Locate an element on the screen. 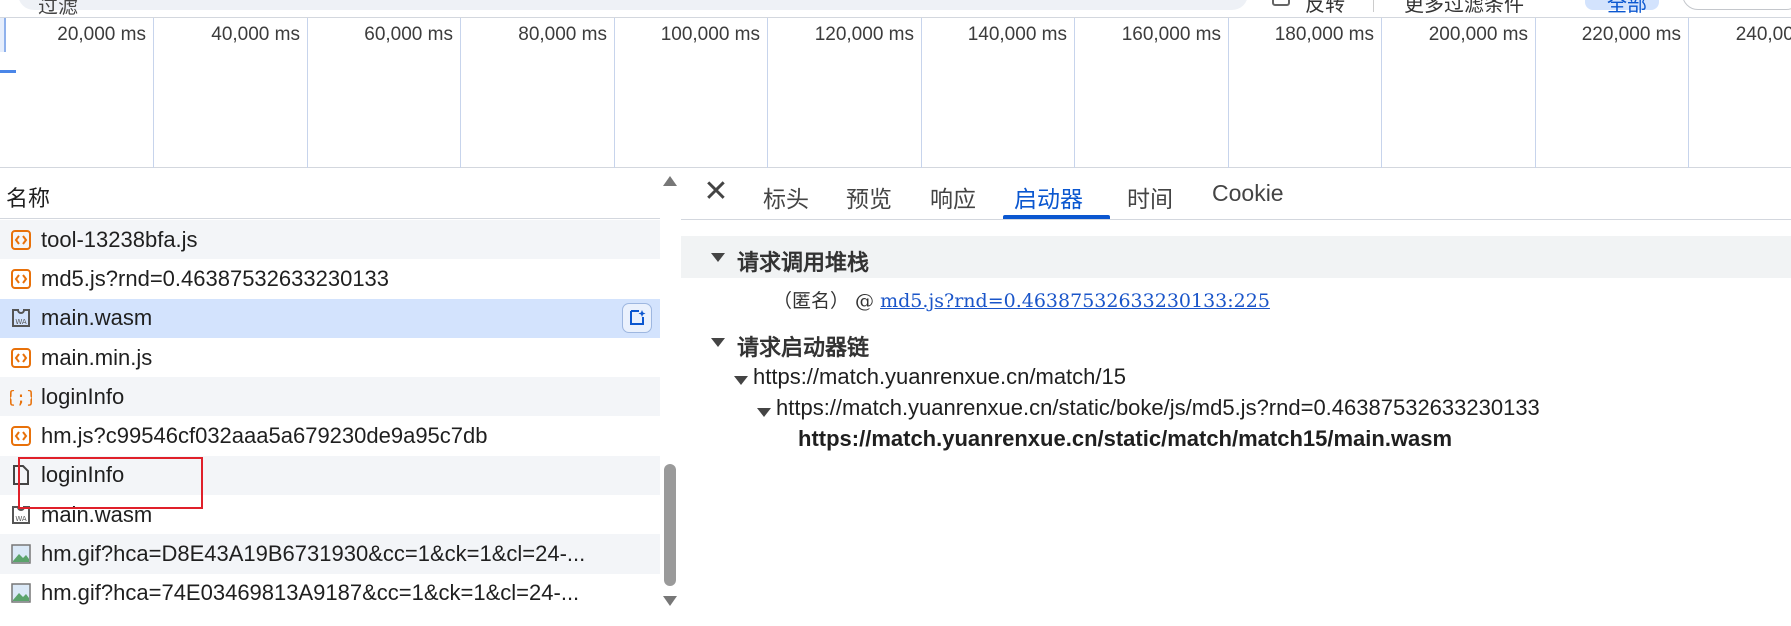  column-header-name: 名称 is located at coordinates (330, 193).